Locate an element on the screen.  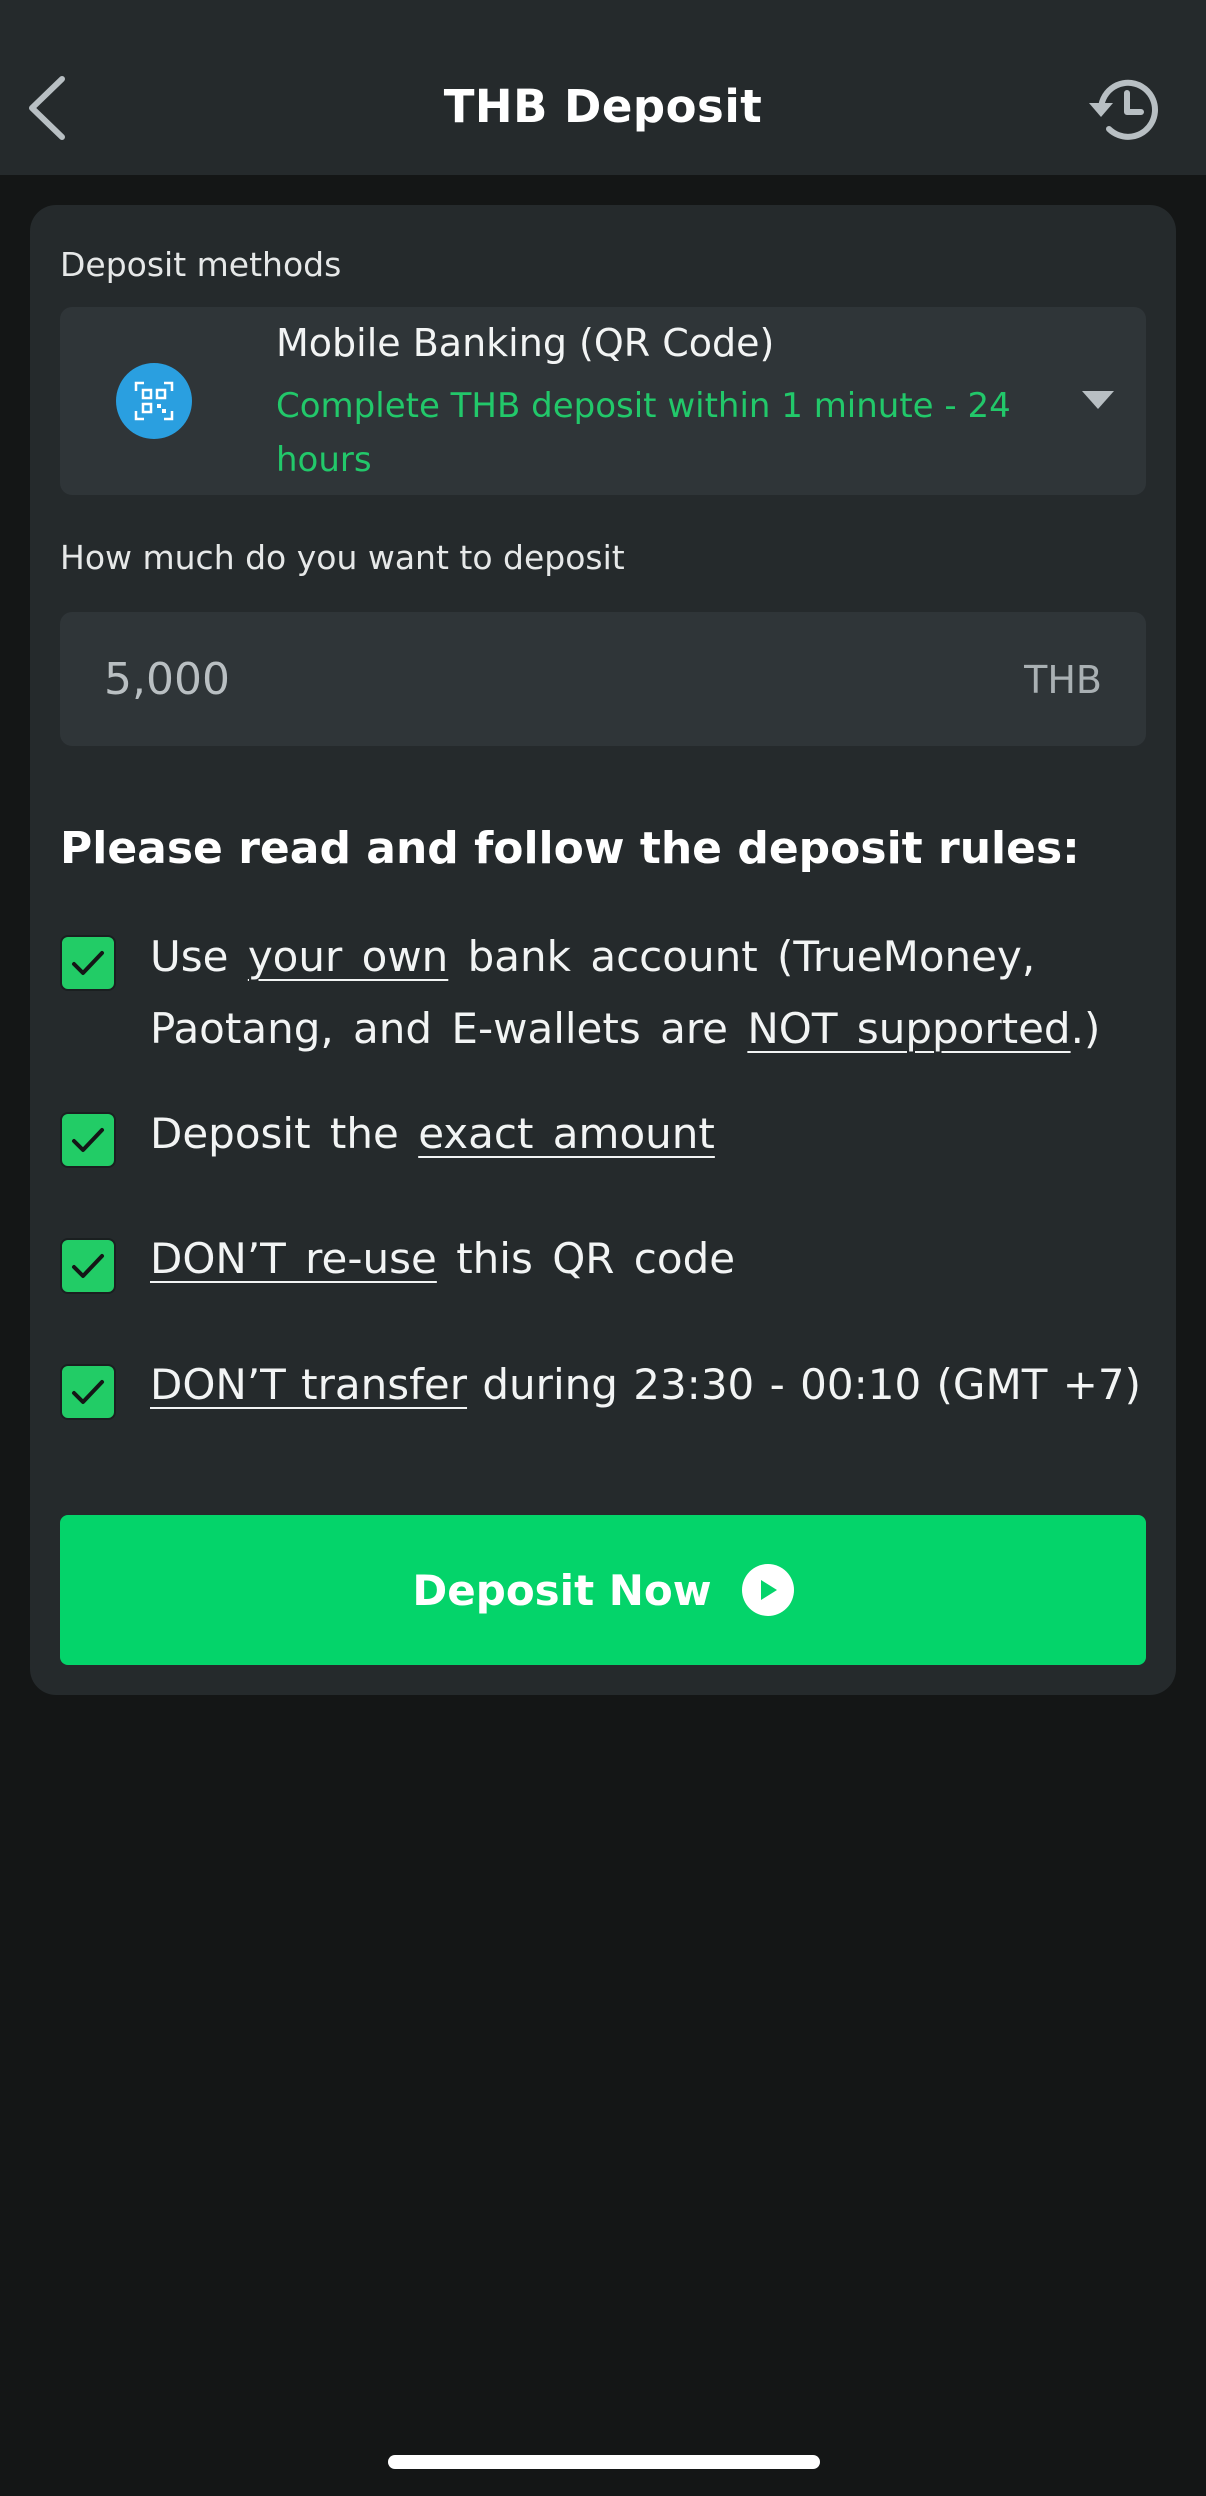
amount-field: THB is located at coordinates (603, 679).